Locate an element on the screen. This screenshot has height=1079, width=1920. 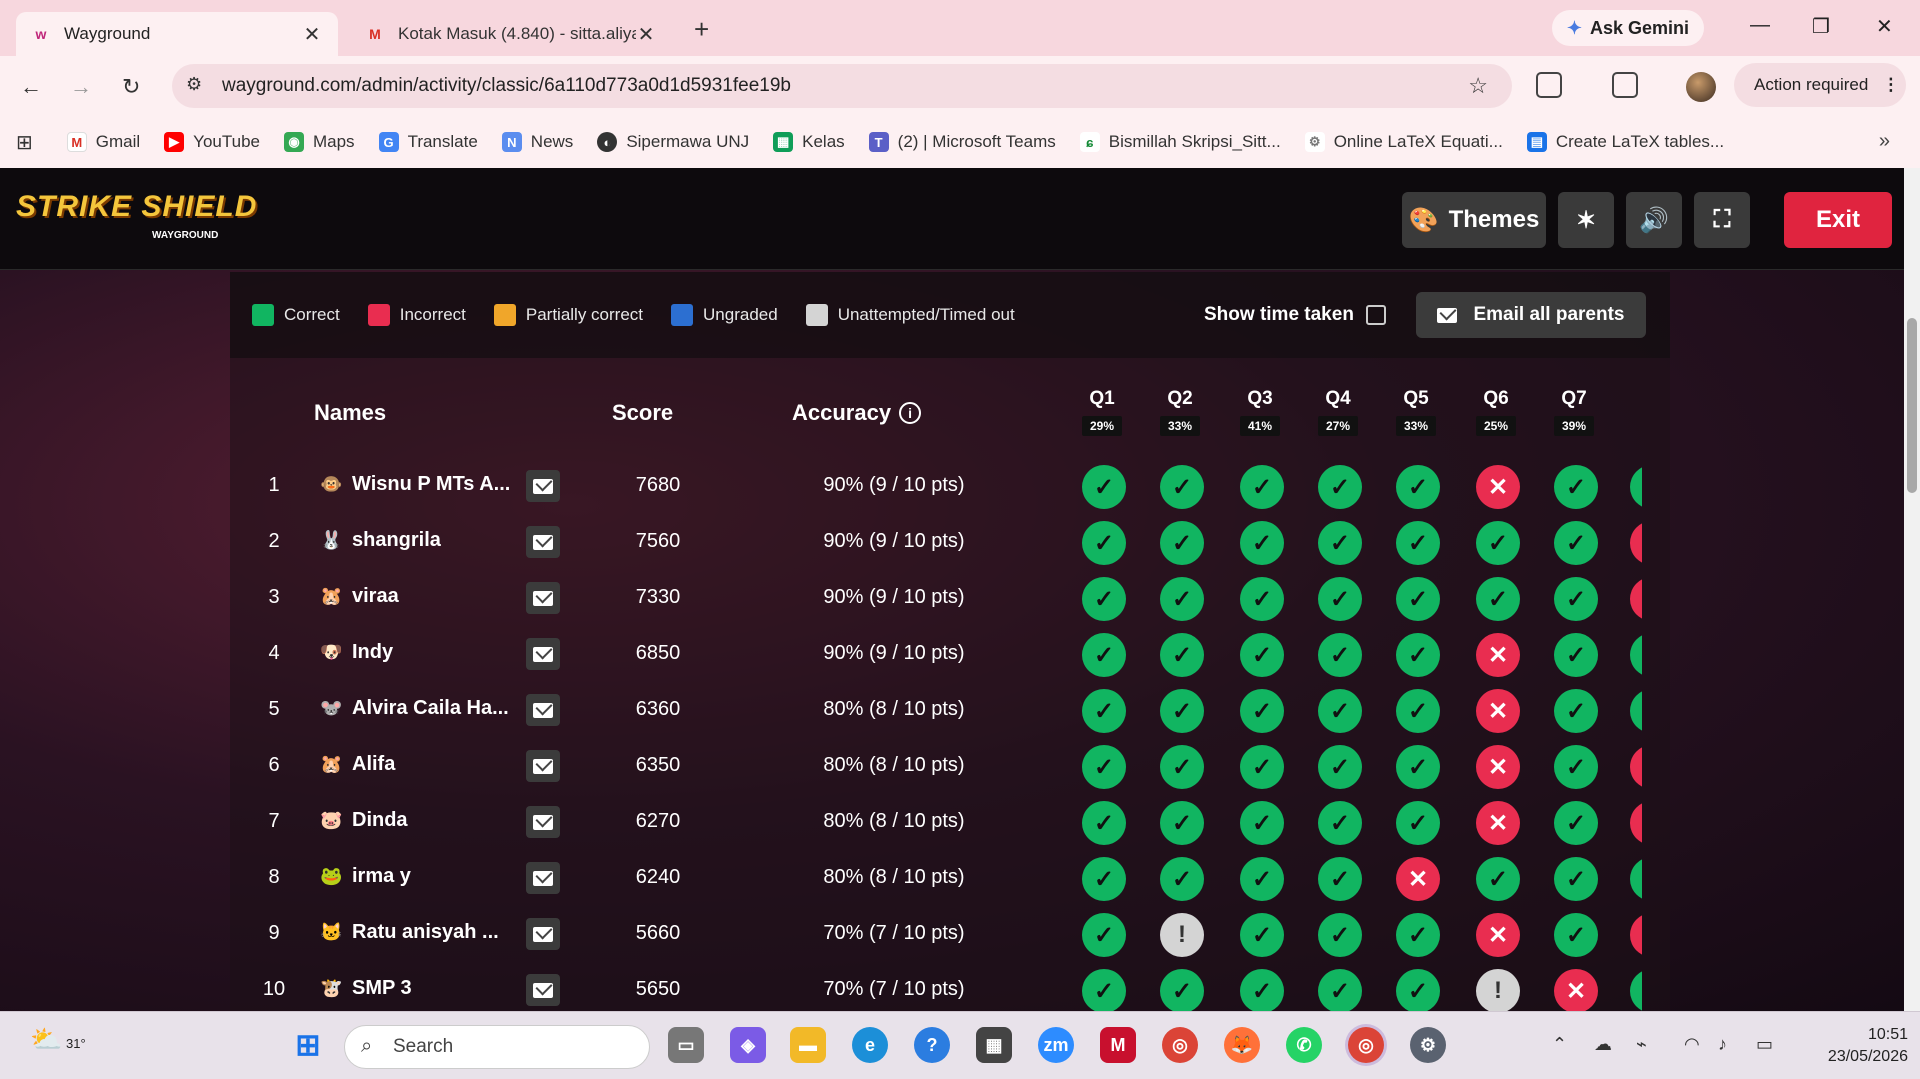
tab-gmail: M Kotak Masuk (4.840) - sitta.aliya ✕ is located at coordinates (511, 34).